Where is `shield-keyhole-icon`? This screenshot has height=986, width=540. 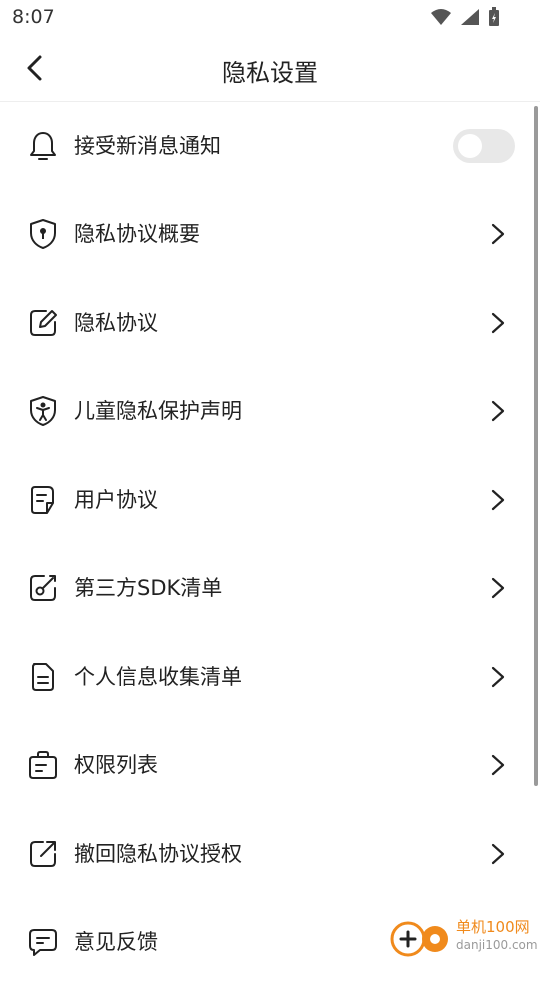 shield-keyhole-icon is located at coordinates (43, 234).